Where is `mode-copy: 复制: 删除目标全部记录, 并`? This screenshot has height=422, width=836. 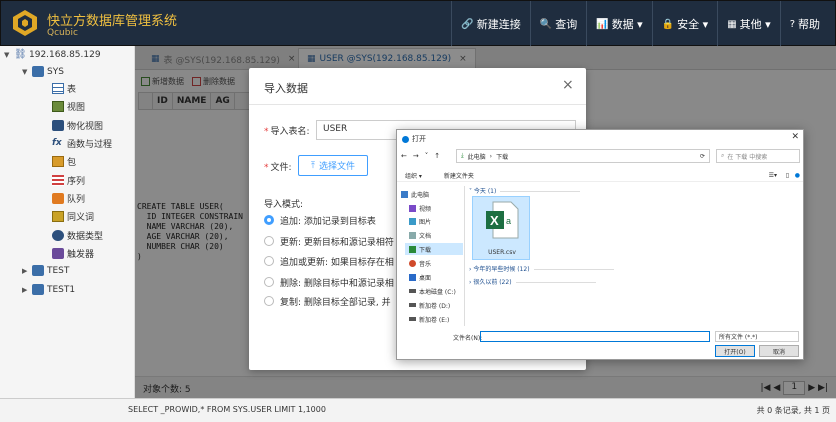
mode-copy: 复制: 删除目标全部记录, 并 is located at coordinates (327, 301).